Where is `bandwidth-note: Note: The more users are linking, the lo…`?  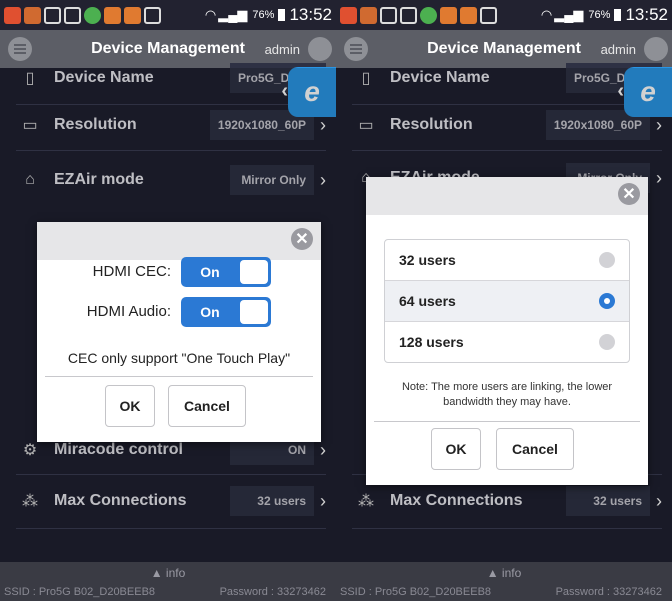 bandwidth-note: Note: The more users are linking, the lo… is located at coordinates (507, 394).